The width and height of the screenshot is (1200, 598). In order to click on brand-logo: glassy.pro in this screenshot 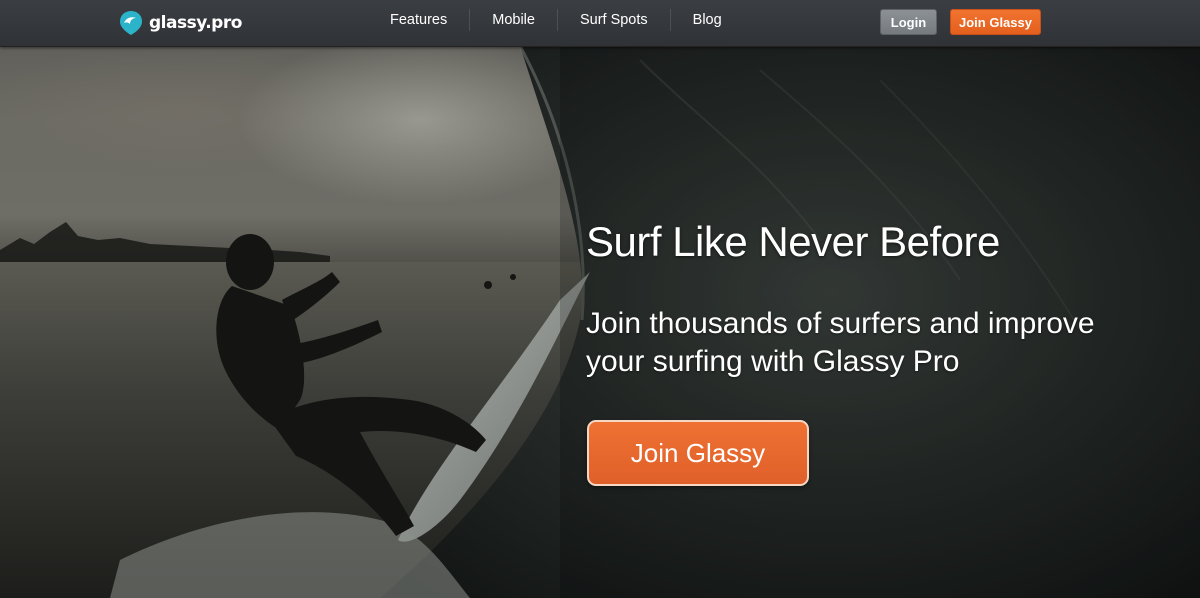, I will do `click(180, 23)`.